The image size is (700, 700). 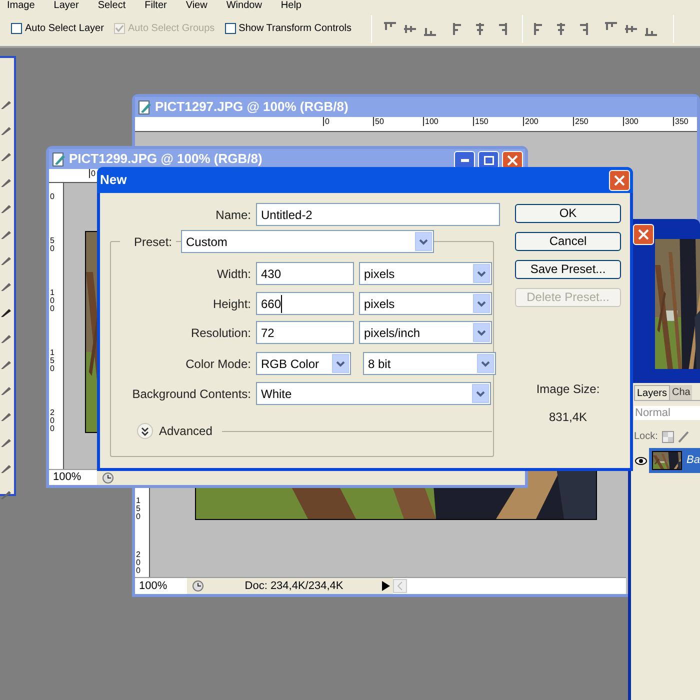 What do you see at coordinates (165, 159) in the screenshot?
I see `window-title: PICT1299.JPG @ 100% (RGB/8)` at bounding box center [165, 159].